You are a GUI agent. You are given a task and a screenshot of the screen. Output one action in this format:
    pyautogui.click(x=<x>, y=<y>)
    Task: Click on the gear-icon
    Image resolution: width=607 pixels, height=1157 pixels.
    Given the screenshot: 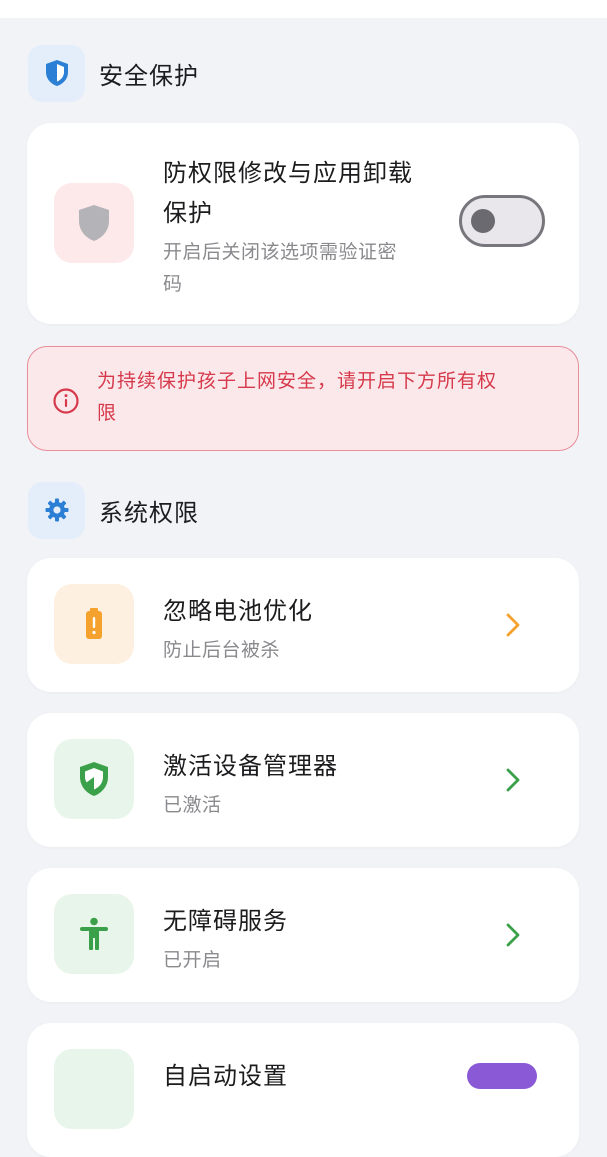 What is the action you would take?
    pyautogui.click(x=56, y=510)
    